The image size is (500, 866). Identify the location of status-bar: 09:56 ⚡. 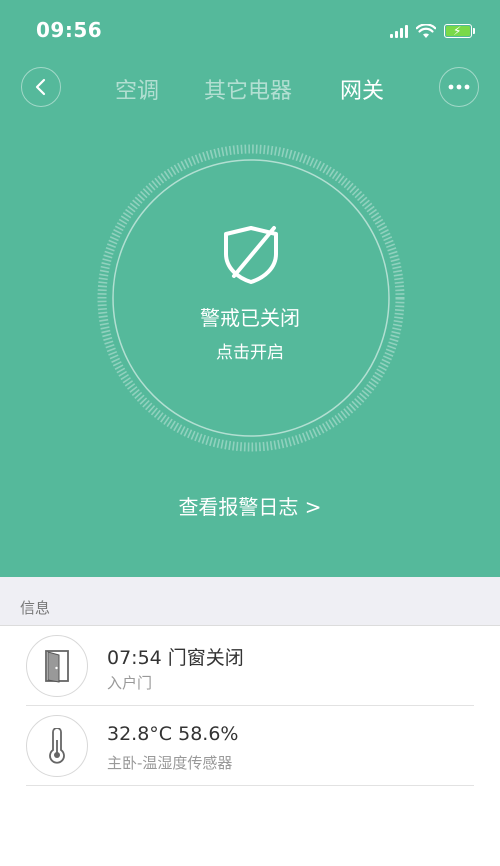
(250, 30).